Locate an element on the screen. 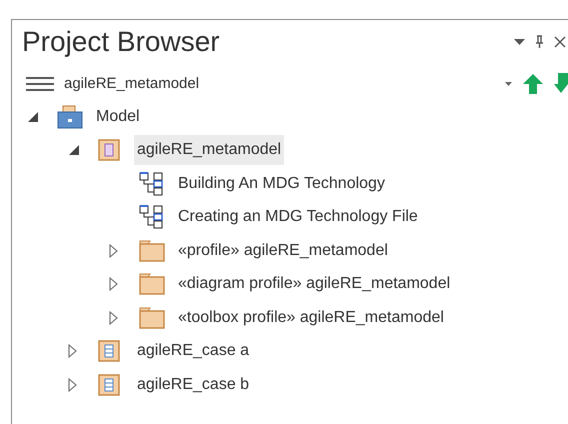 This screenshot has width=568, height=424. menu-icon is located at coordinates (40, 84).